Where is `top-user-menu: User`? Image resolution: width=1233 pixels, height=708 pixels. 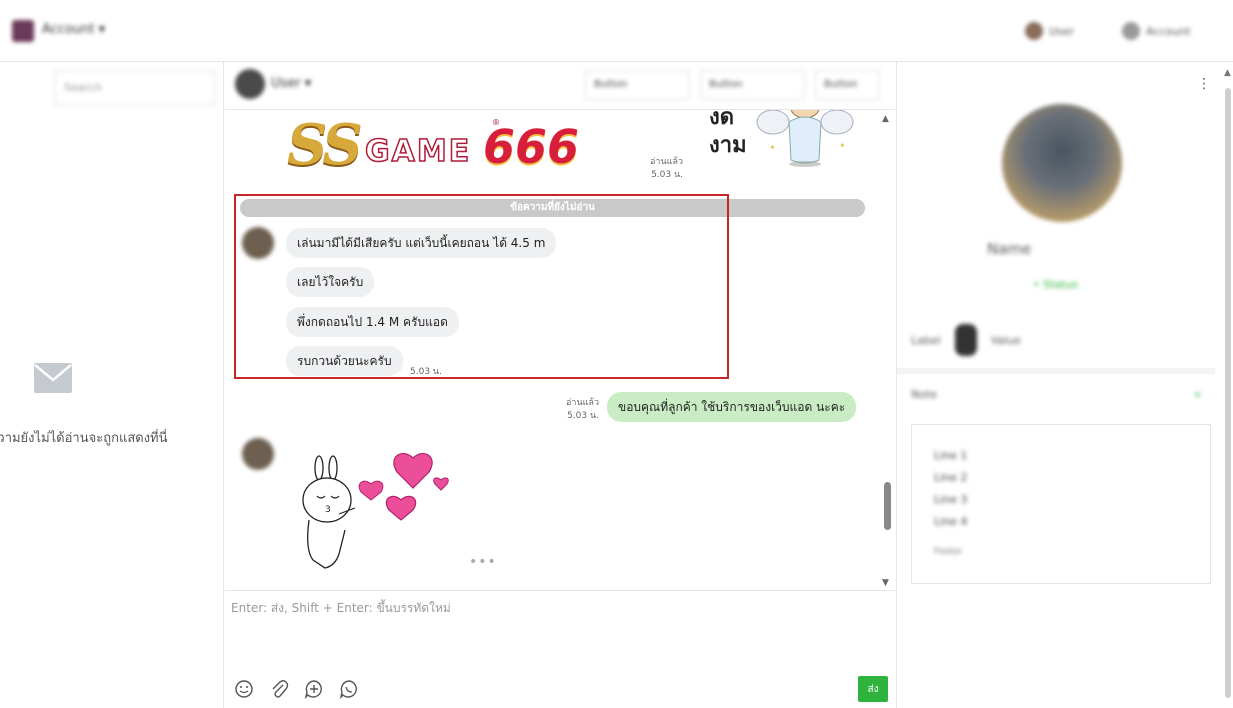 top-user-menu: User is located at coordinates (1049, 31).